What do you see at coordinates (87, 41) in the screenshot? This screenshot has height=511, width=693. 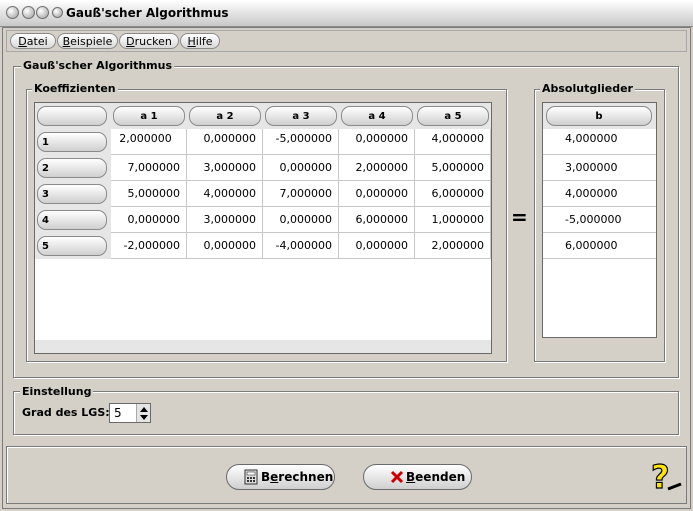 I see `menu-beispiele: Beispiele` at bounding box center [87, 41].